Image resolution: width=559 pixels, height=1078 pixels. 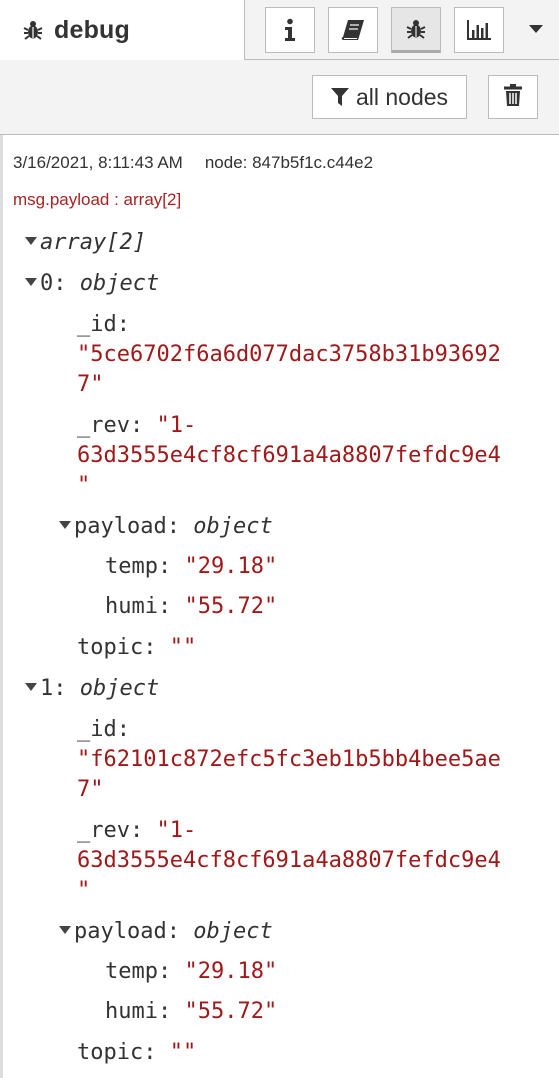 What do you see at coordinates (289, 354) in the screenshot?
I see `item-0-id-value-line1: "5ce6702f6a6d077dac3758b31b93692` at bounding box center [289, 354].